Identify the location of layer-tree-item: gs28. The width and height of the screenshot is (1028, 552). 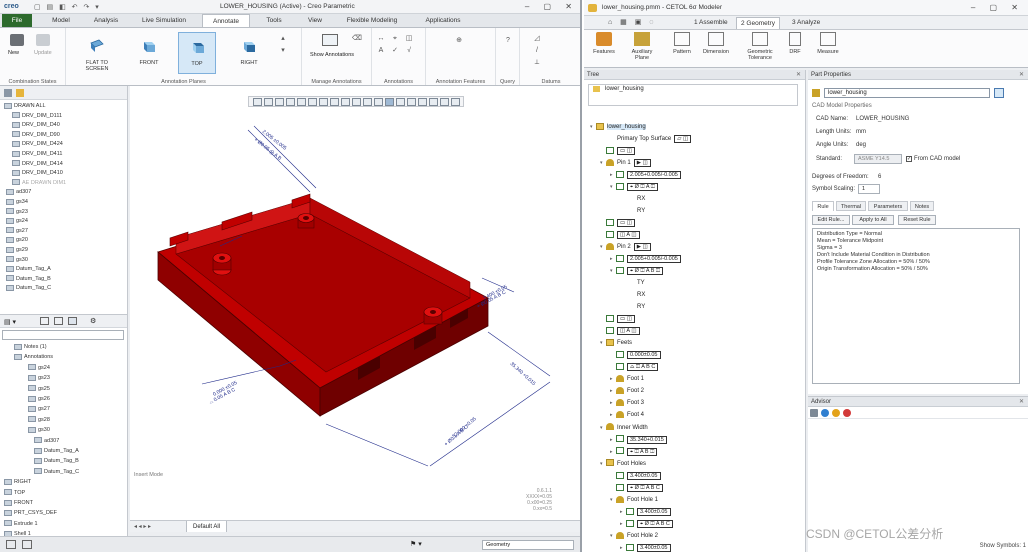
(39, 420).